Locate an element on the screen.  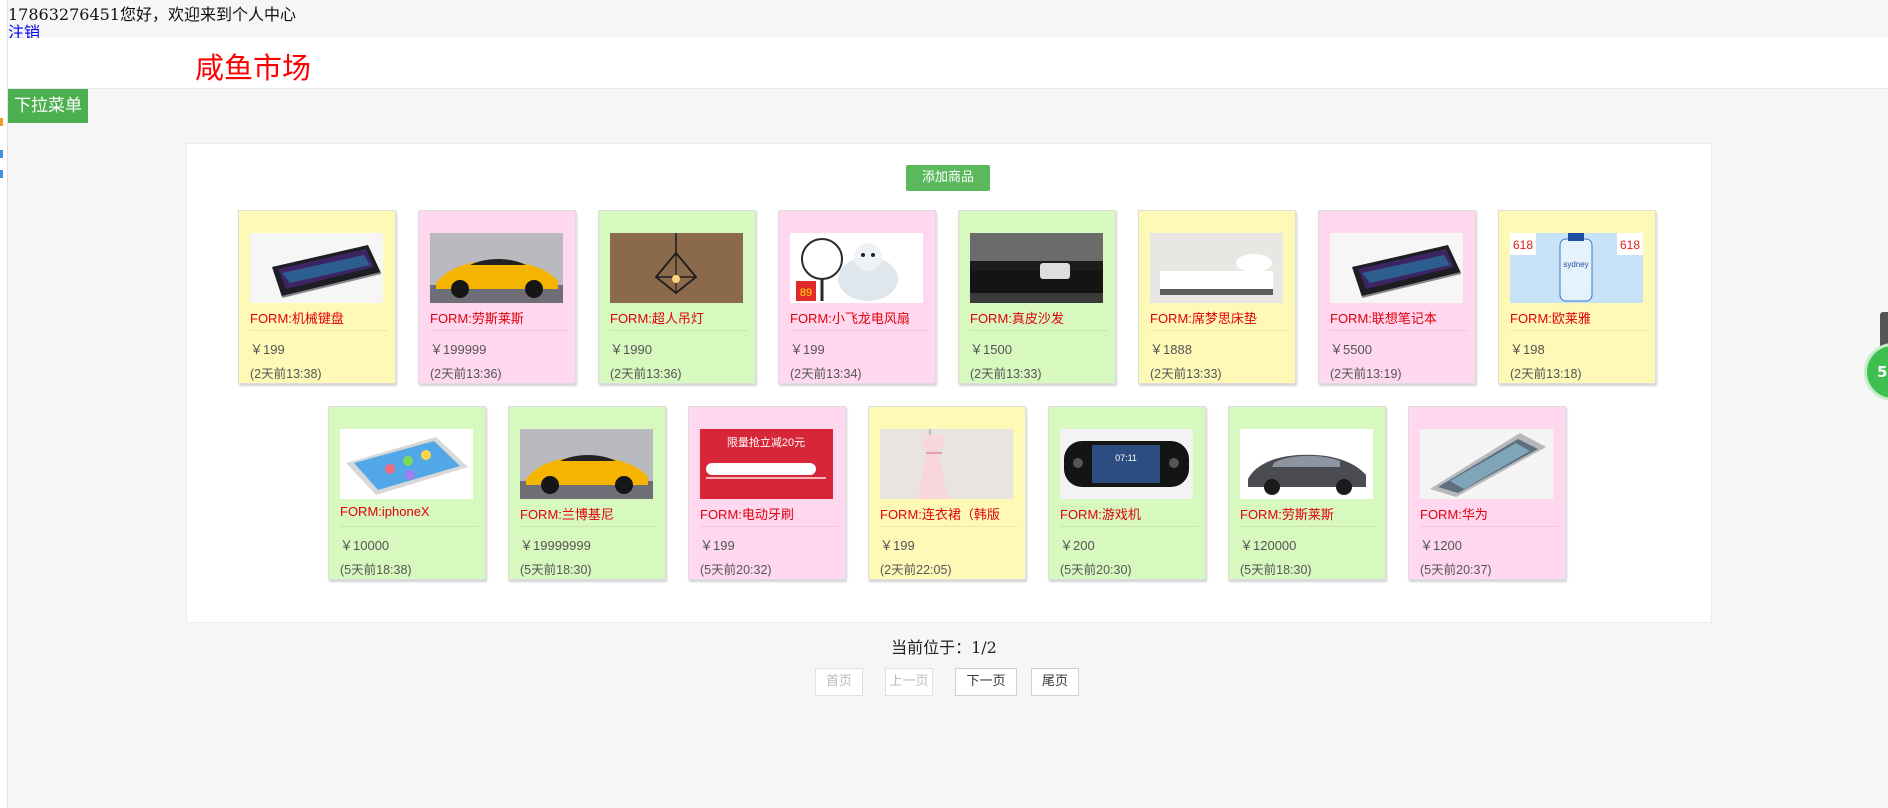
dropdown-menu-button: 下拉菜单 is located at coordinates (48, 106).